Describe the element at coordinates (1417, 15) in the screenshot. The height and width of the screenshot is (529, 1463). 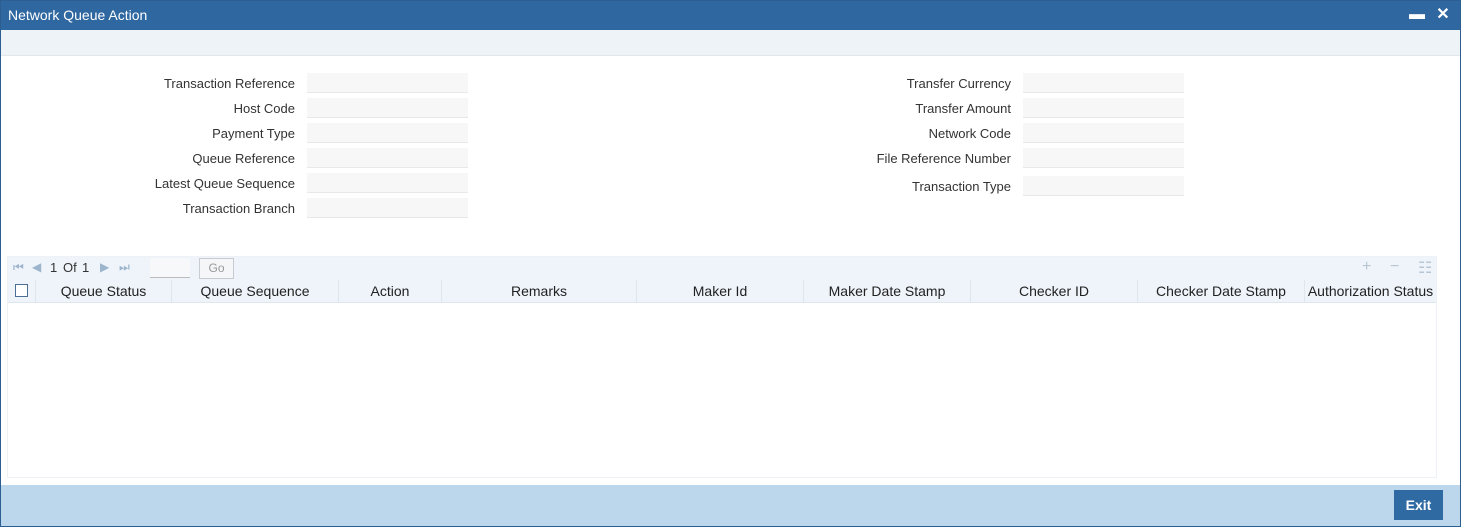
I see `minimize-icon: ▬` at that location.